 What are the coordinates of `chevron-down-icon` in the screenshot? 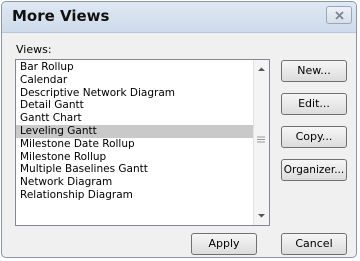 It's located at (261, 216).